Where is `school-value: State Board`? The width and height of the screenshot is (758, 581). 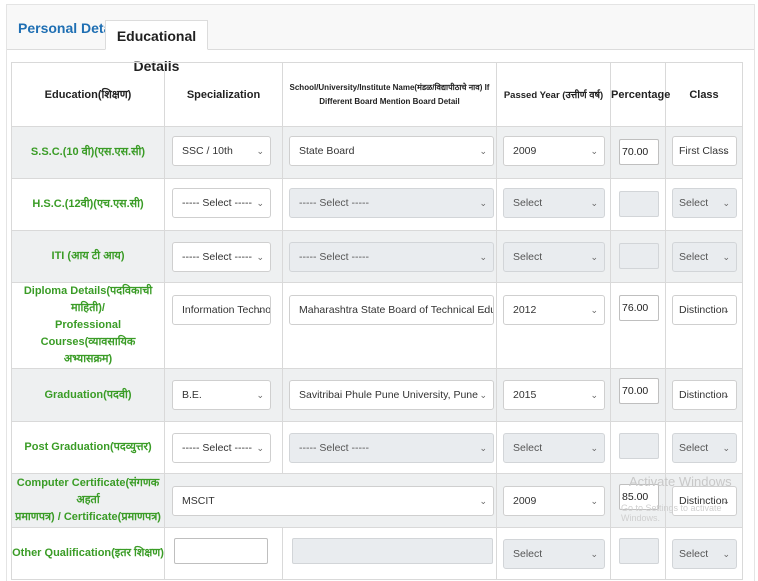 school-value: State Board is located at coordinates (327, 151).